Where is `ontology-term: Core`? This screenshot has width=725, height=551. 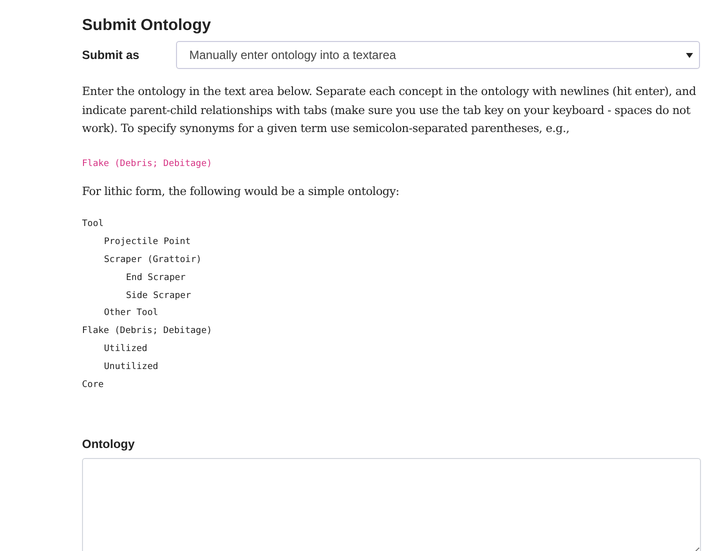
ontology-term: Core is located at coordinates (93, 385).